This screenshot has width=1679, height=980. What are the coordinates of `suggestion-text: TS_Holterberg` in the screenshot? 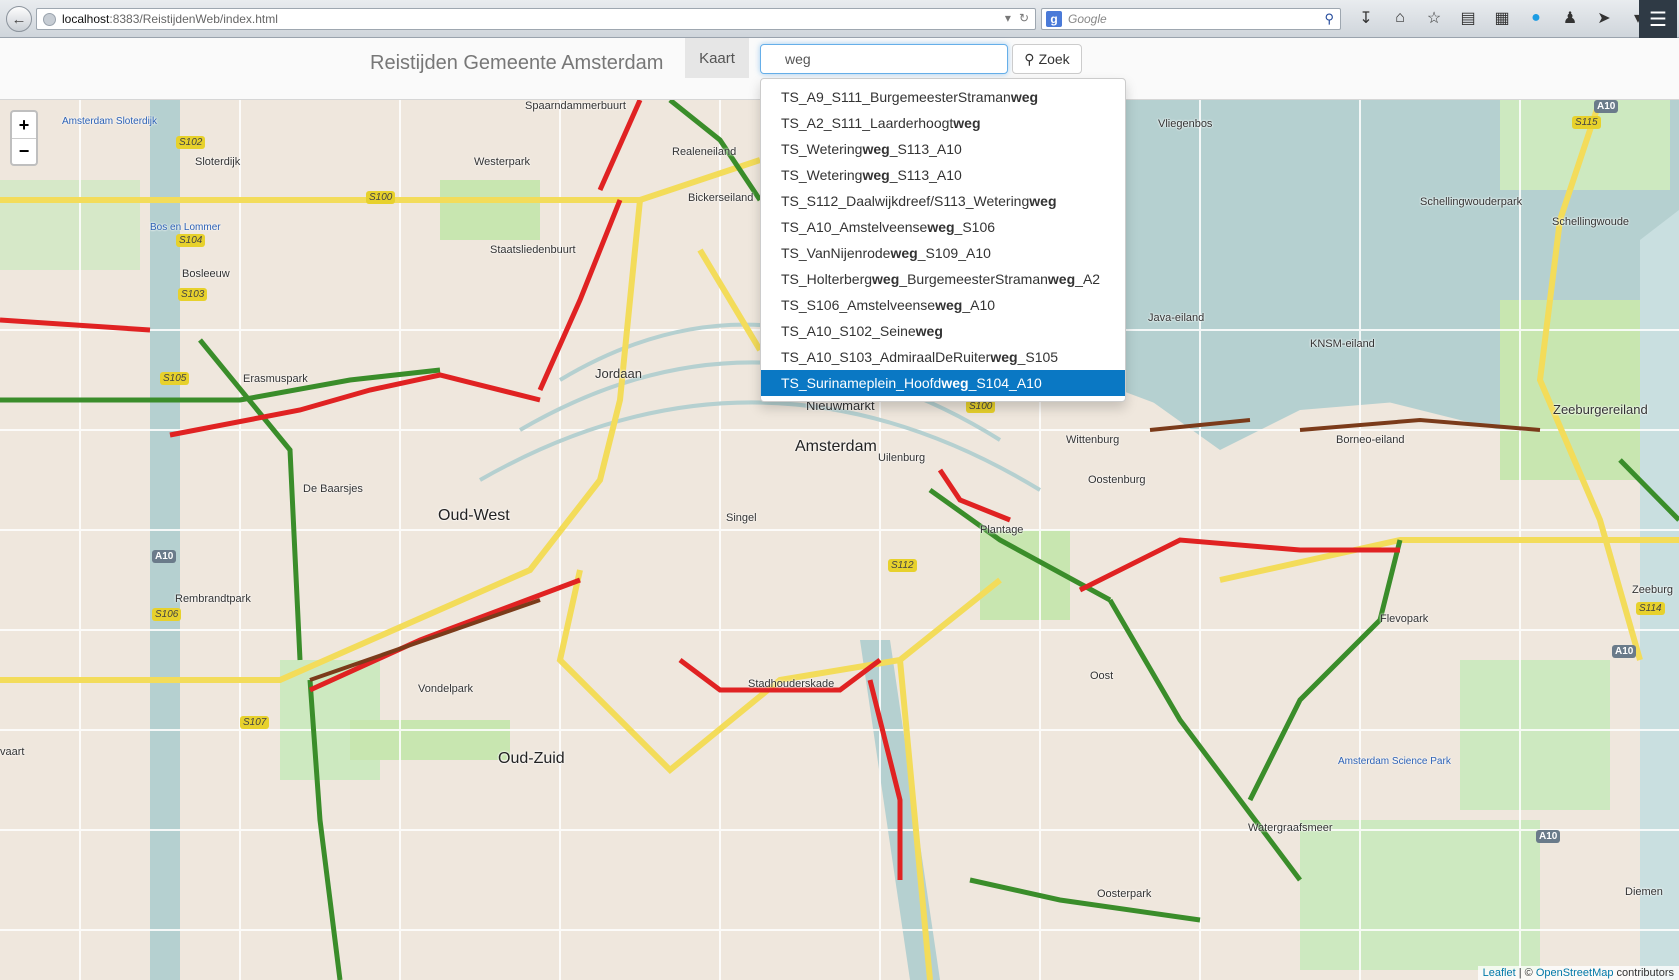 It's located at (827, 279).